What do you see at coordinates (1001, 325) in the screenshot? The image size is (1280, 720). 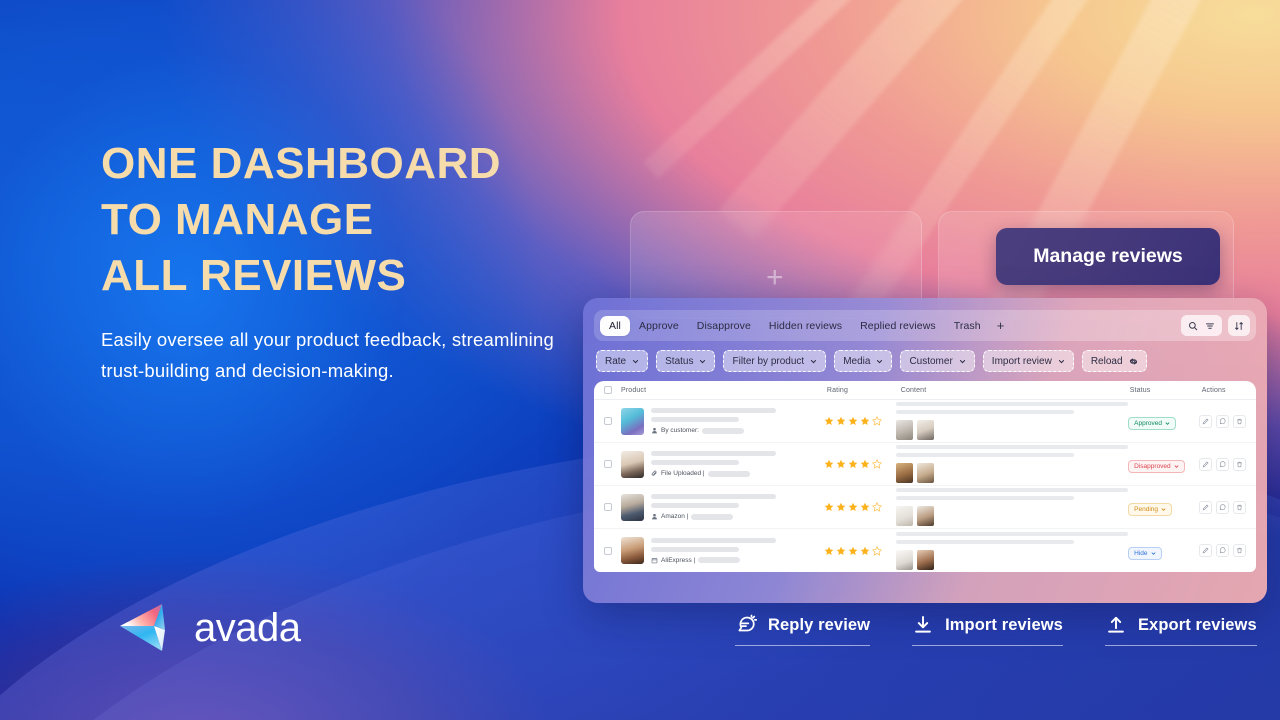 I see `add-tab-button: +` at bounding box center [1001, 325].